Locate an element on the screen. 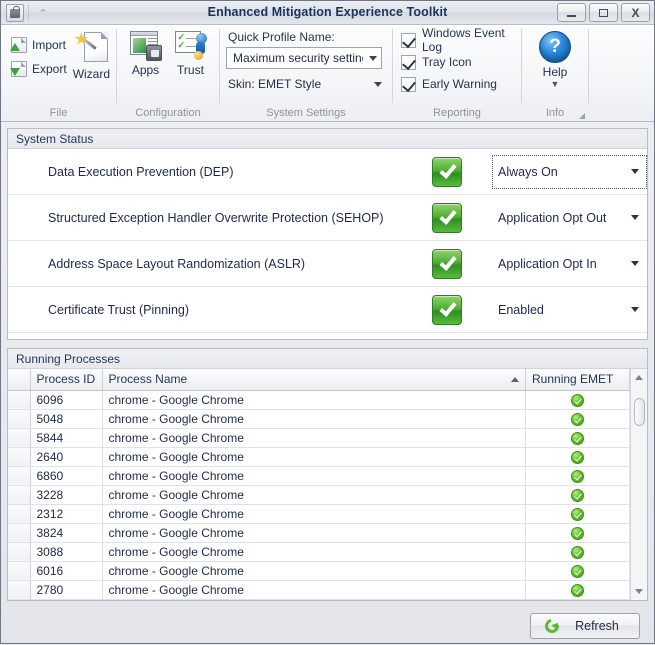 Image resolution: width=655 pixels, height=645 pixels. wizard-wand-icon is located at coordinates (91, 48).